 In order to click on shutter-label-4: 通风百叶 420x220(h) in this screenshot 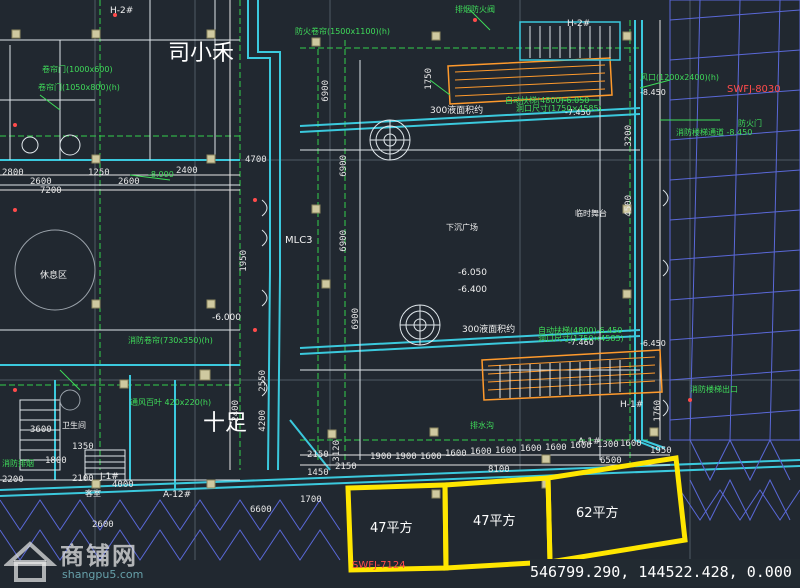, I will do `click(171, 402)`.